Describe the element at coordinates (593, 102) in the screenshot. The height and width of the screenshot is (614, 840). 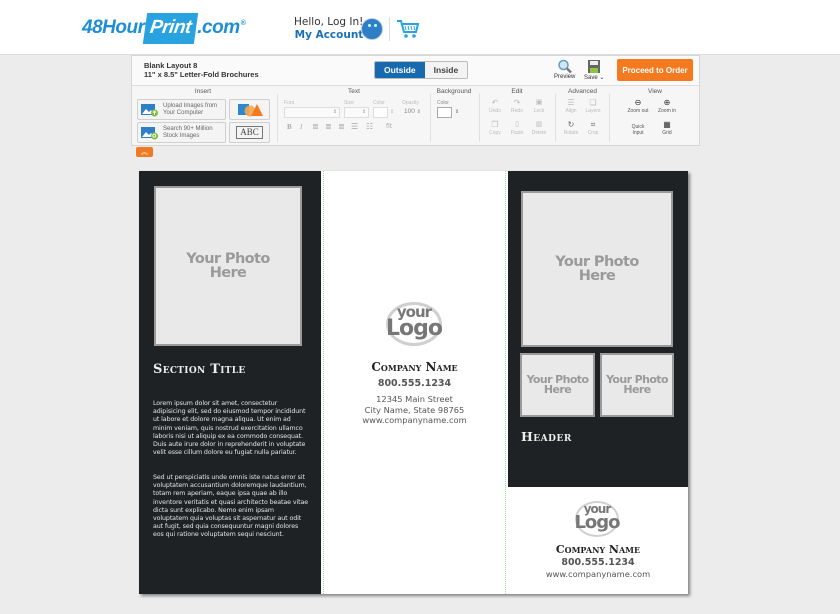
I see `layers-icon: ❏` at that location.